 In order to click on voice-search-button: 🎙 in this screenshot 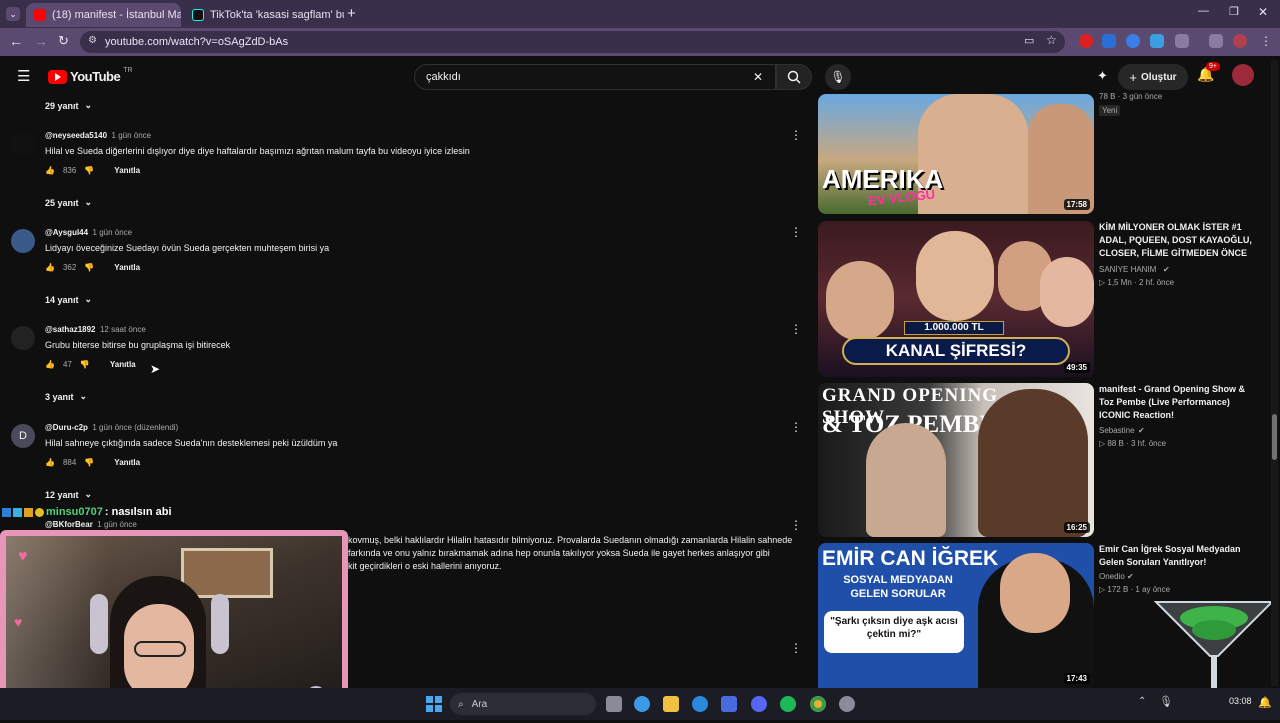, I will do `click(838, 77)`.